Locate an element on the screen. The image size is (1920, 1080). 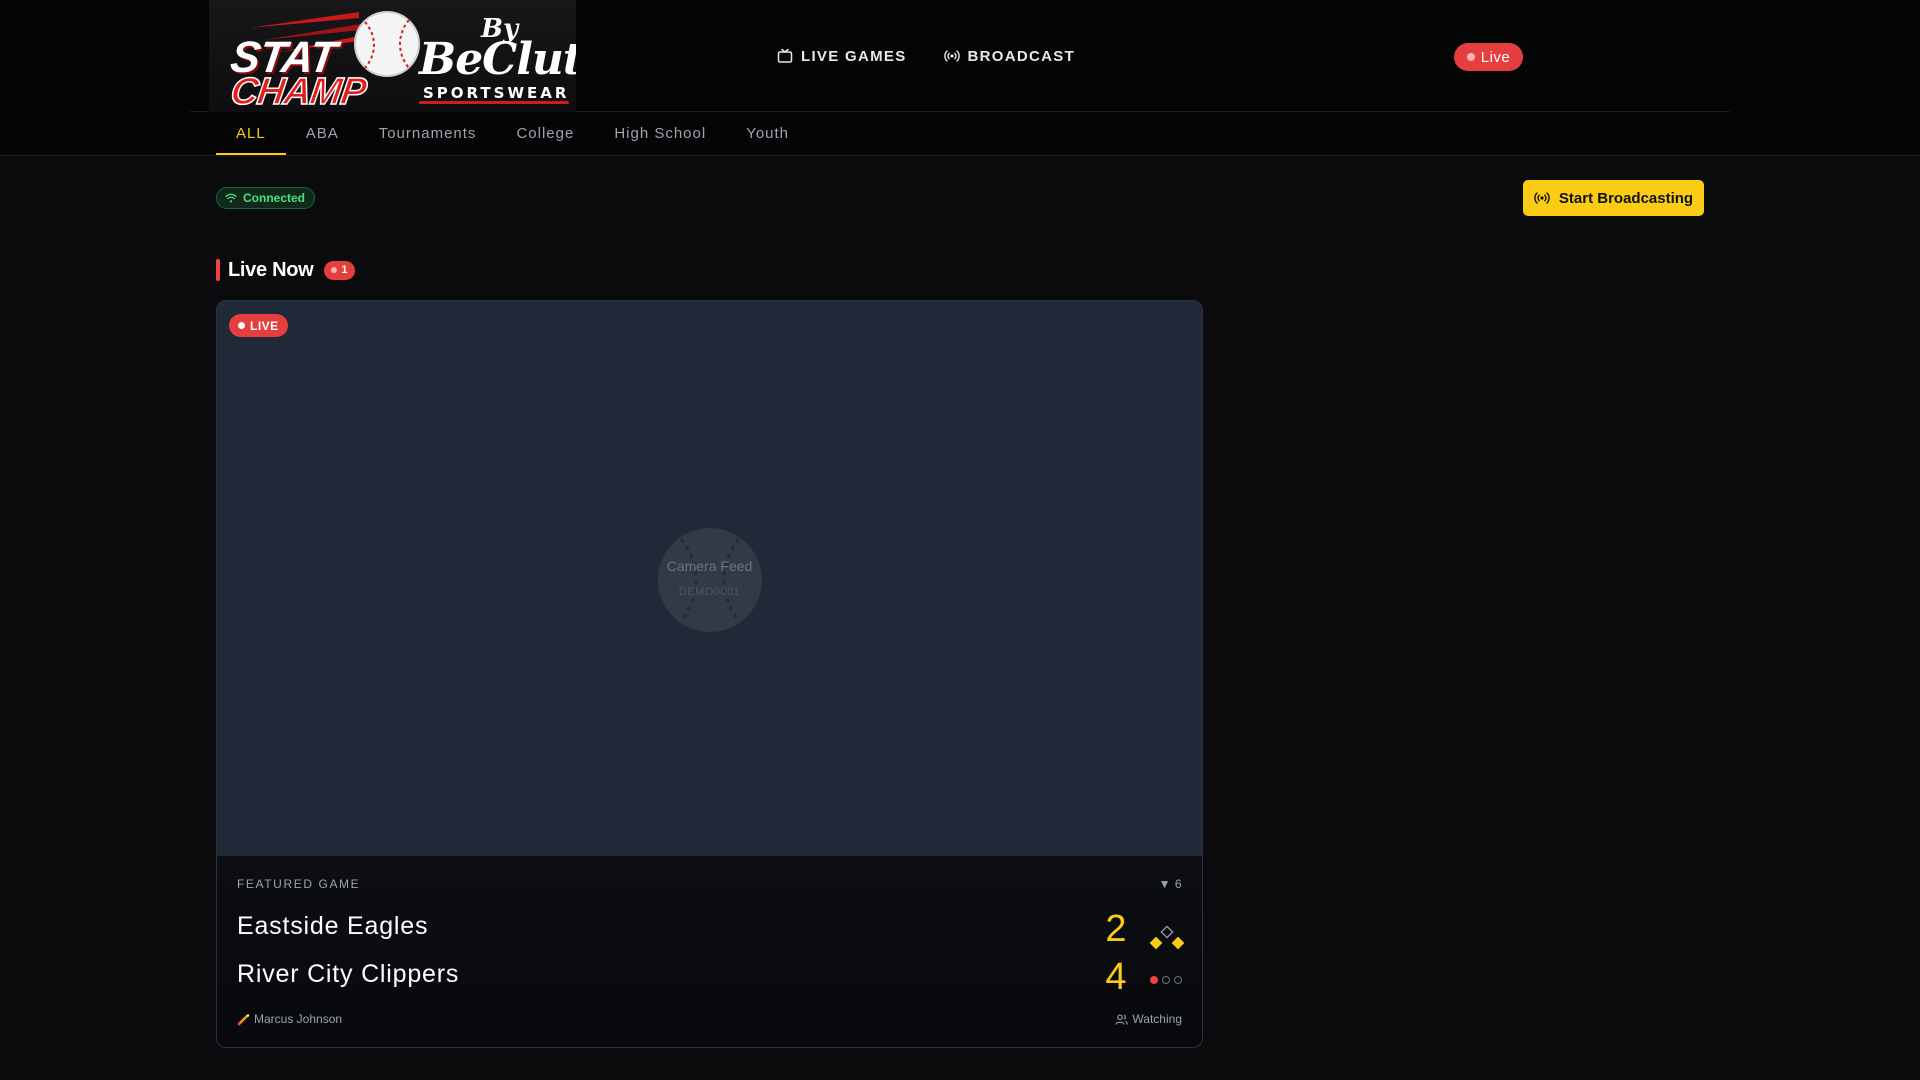
tab-aba: ABA is located at coordinates (322, 133).